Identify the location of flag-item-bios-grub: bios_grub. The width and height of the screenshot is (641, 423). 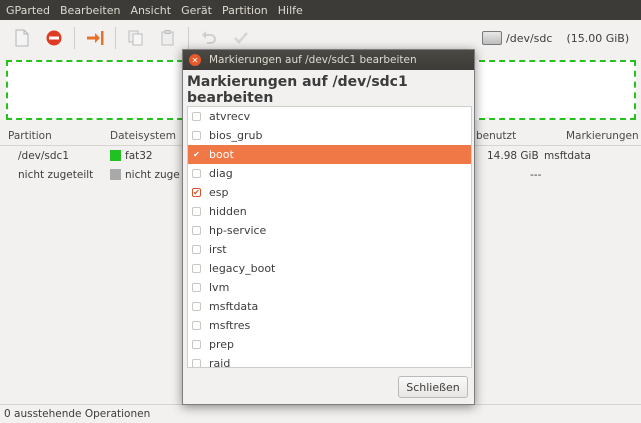
(329, 135).